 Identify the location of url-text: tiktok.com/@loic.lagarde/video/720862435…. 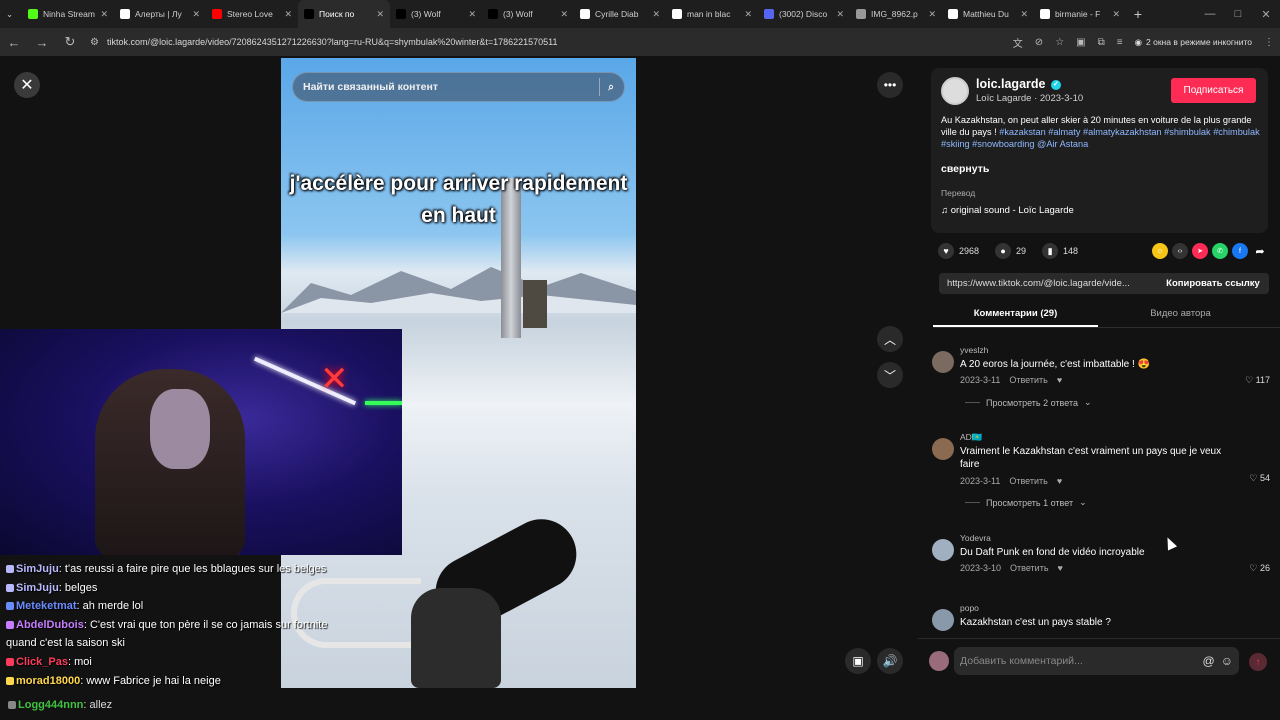
(332, 42).